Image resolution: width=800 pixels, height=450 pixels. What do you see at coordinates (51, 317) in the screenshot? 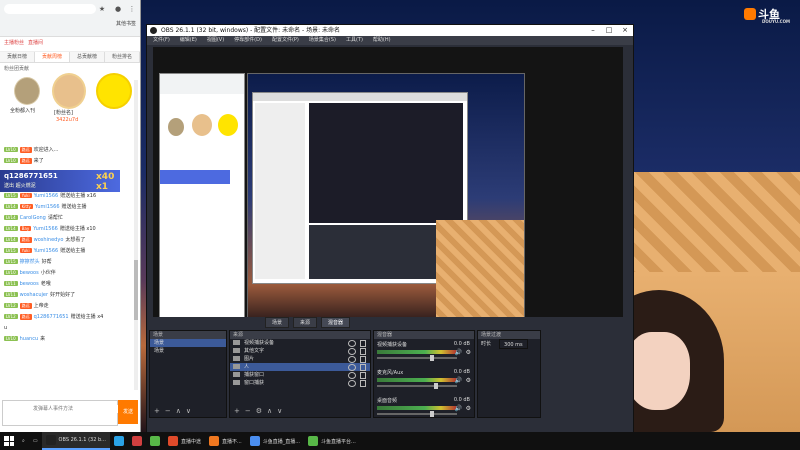
I see `user-nick: q1286771651` at bounding box center [51, 317].